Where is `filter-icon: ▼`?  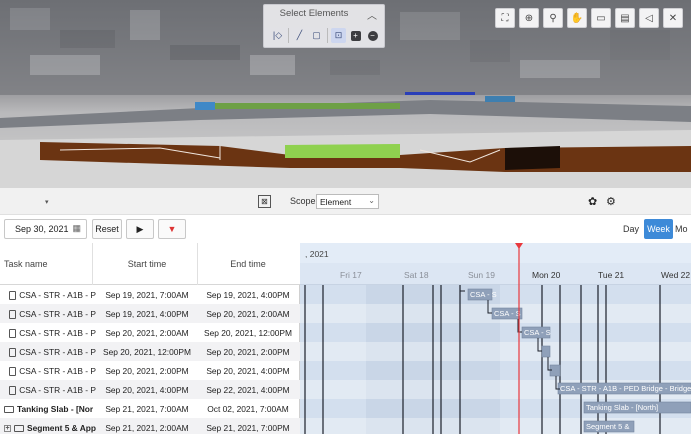
filter-icon: ▼ is located at coordinates (172, 229).